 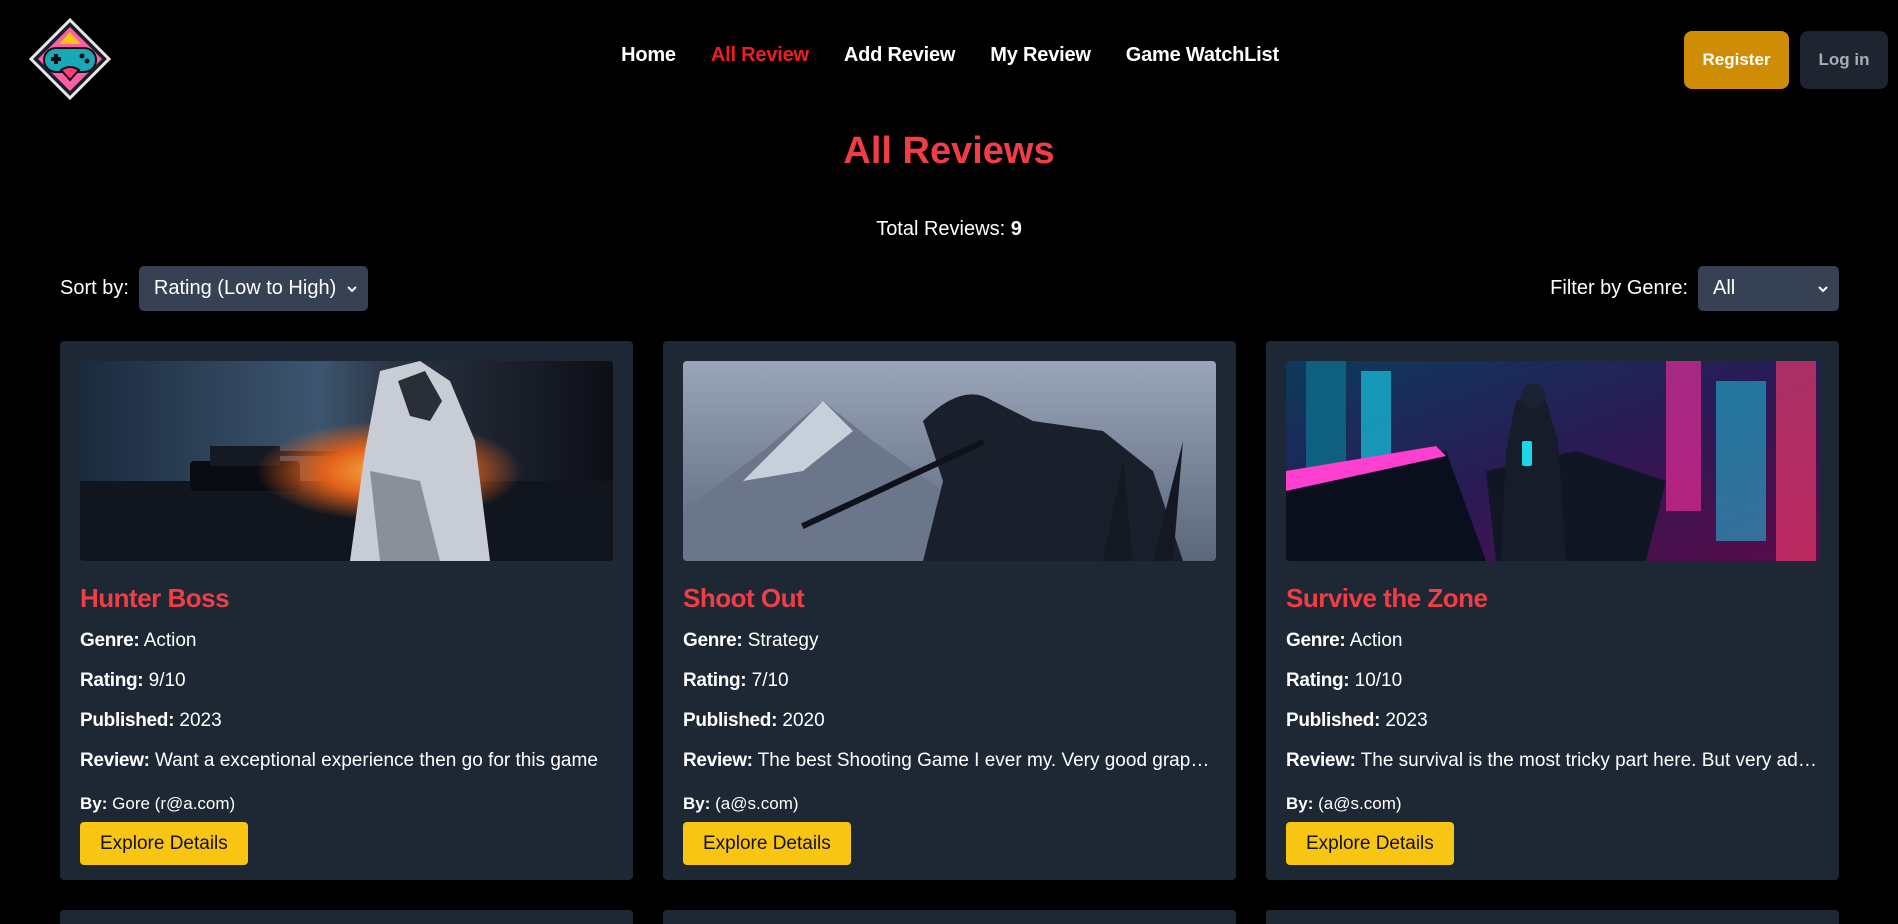 I want to click on total-reviews-count: 9, so click(x=1016, y=229).